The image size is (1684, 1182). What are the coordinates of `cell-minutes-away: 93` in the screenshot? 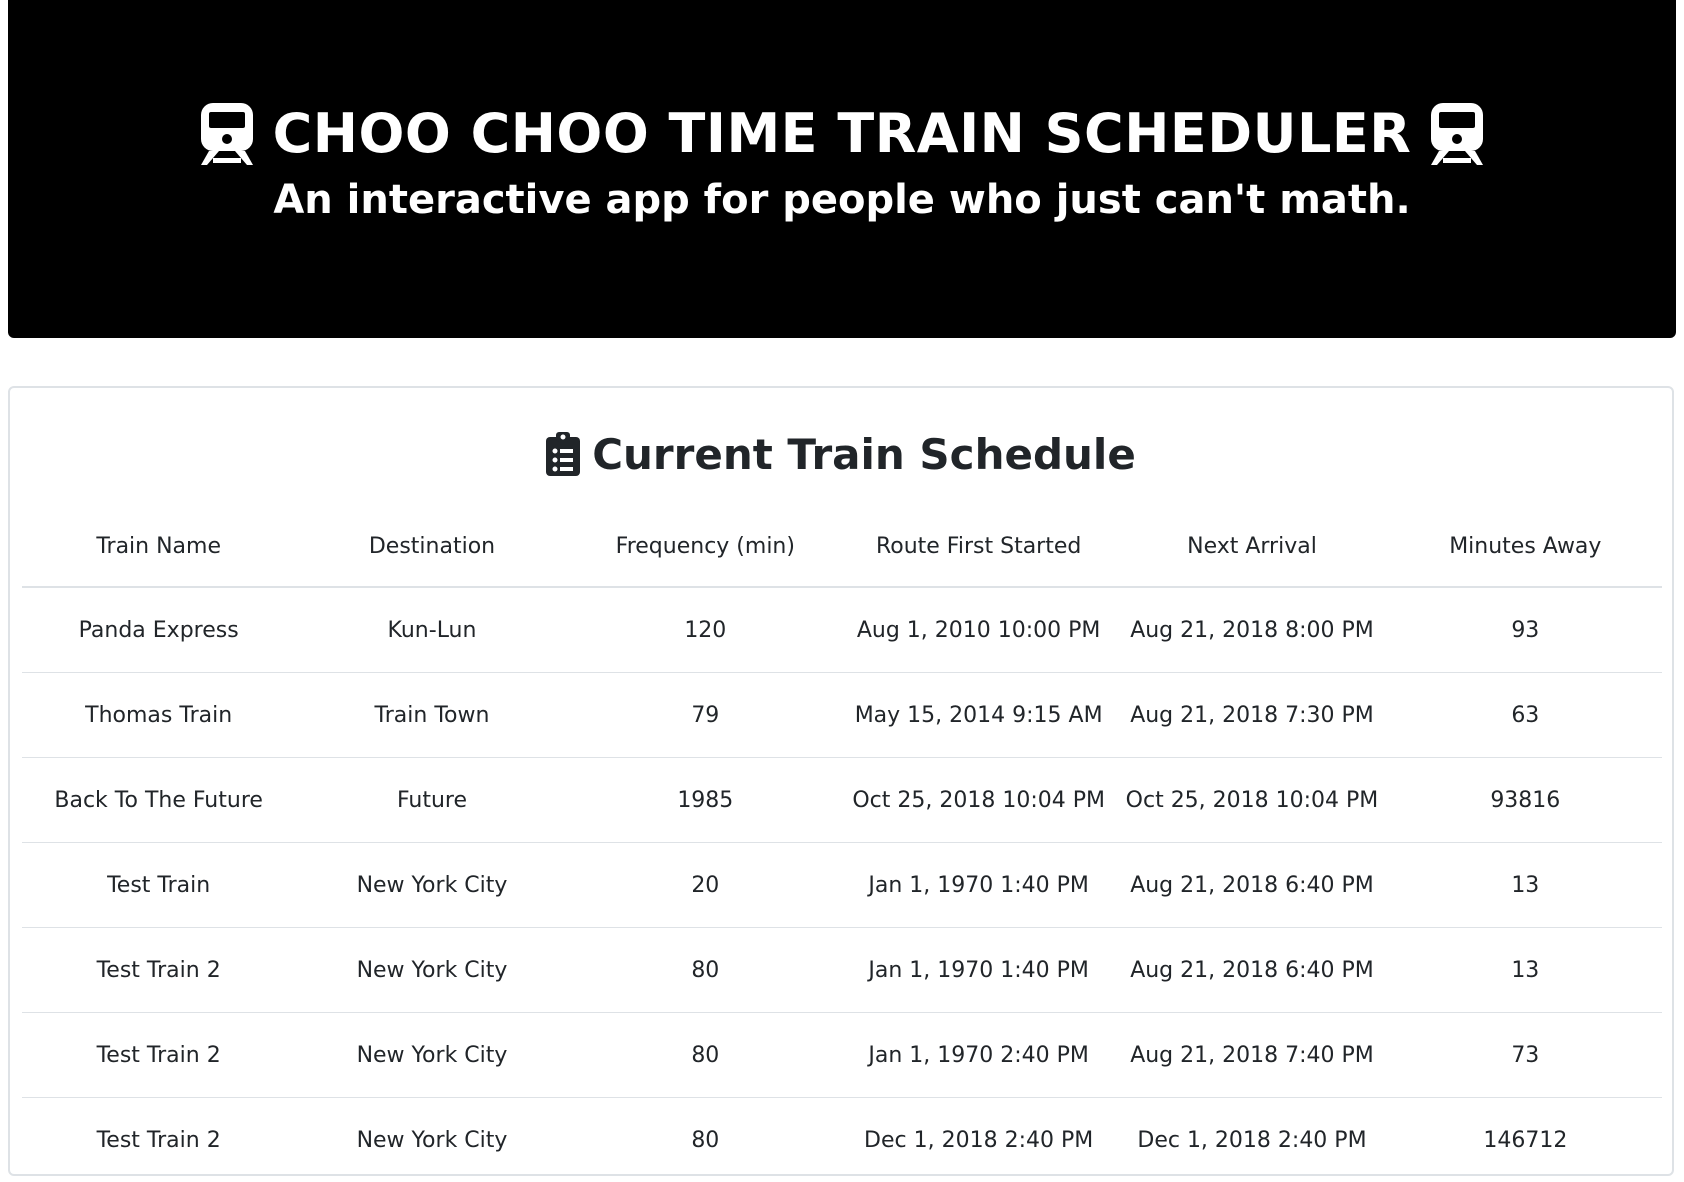 It's located at (1525, 630).